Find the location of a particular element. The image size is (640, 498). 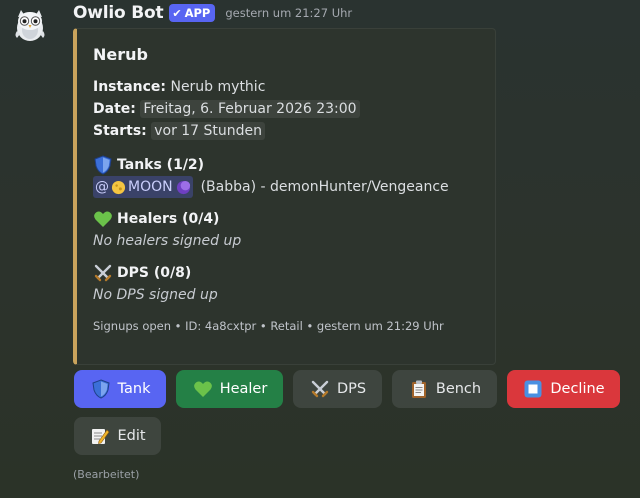

mention-prefix: @ is located at coordinates (102, 187).